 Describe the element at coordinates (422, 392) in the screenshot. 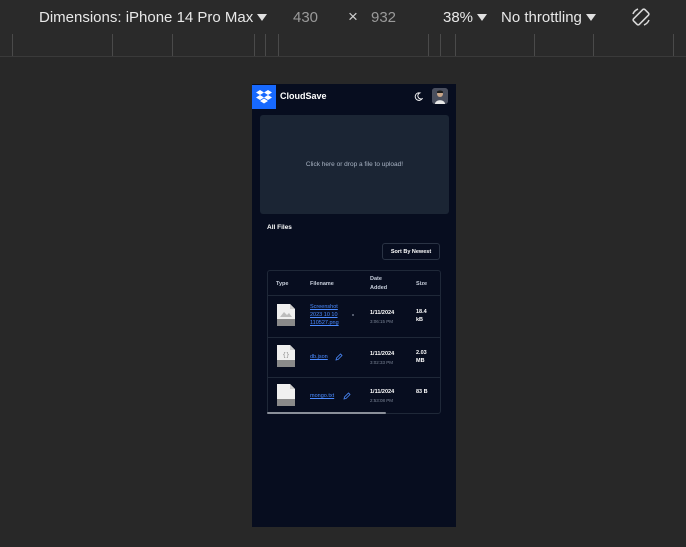

I see `file-size: 83 B` at that location.